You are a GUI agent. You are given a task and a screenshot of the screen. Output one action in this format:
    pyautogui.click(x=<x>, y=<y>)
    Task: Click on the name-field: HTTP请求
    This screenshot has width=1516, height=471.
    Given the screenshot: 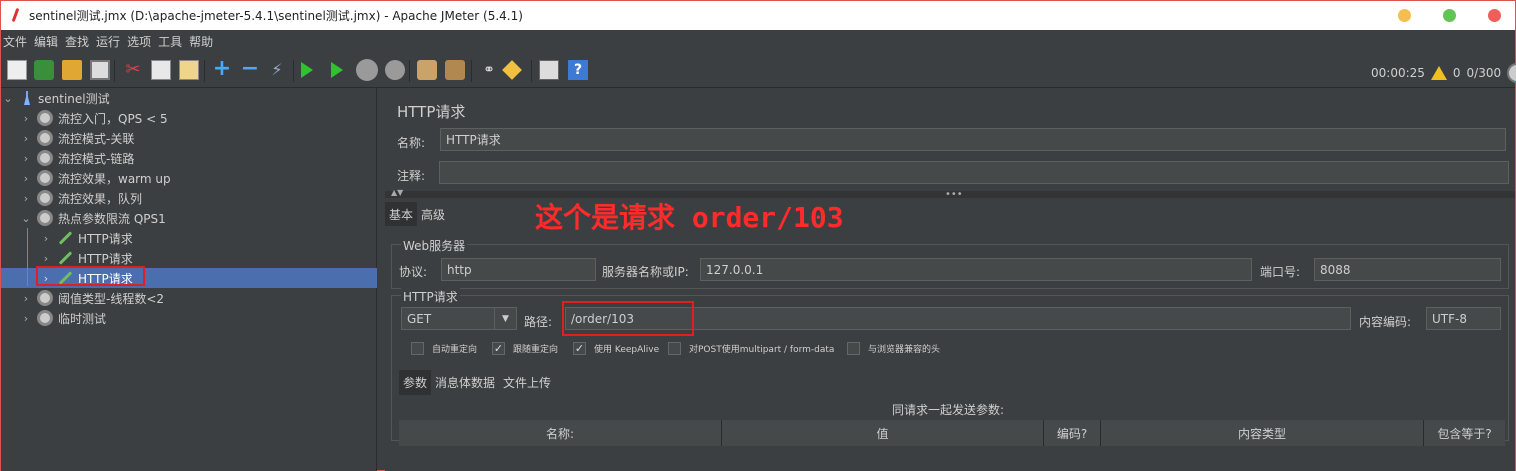 What is the action you would take?
    pyautogui.click(x=973, y=139)
    